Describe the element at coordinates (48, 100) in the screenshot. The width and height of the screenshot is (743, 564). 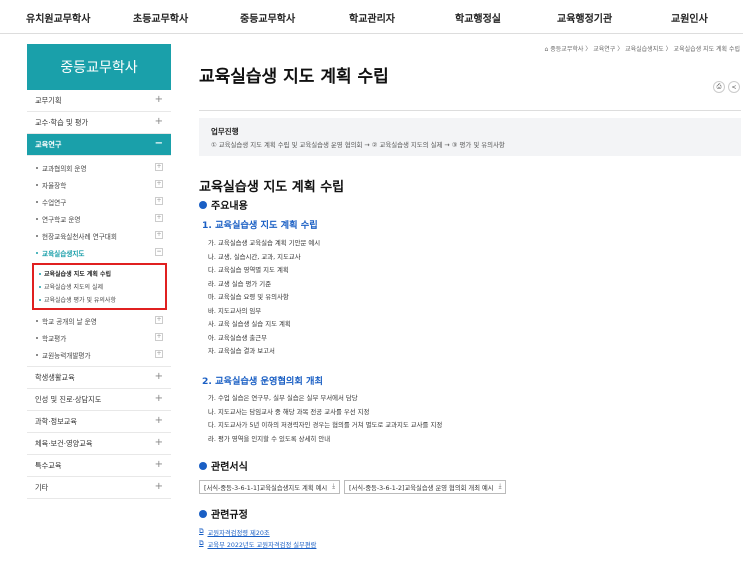
I see `sidebar-item-label: 교무기획` at that location.